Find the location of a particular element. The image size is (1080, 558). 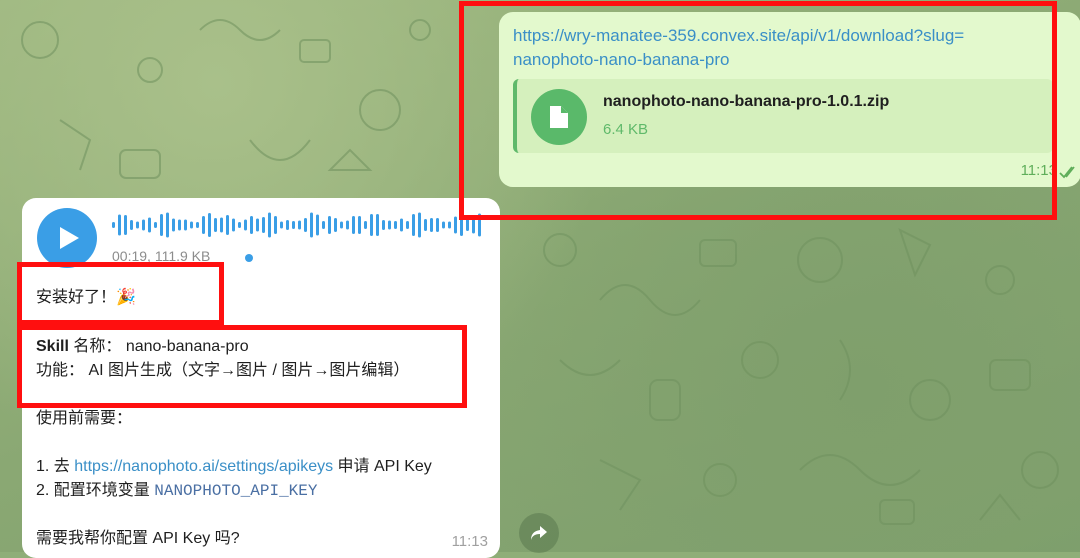

step-2: 2. 配置环境变量 NANOPHOTO_API_KEY is located at coordinates (176, 491).